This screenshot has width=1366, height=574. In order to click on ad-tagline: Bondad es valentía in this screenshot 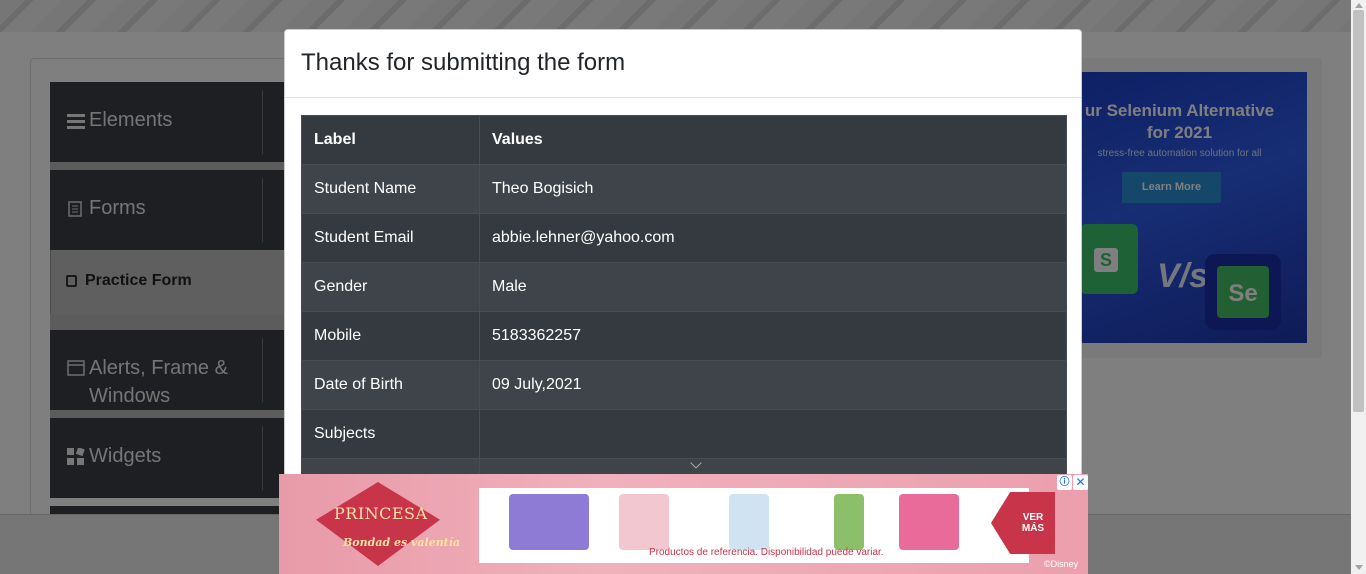, I will do `click(402, 542)`.